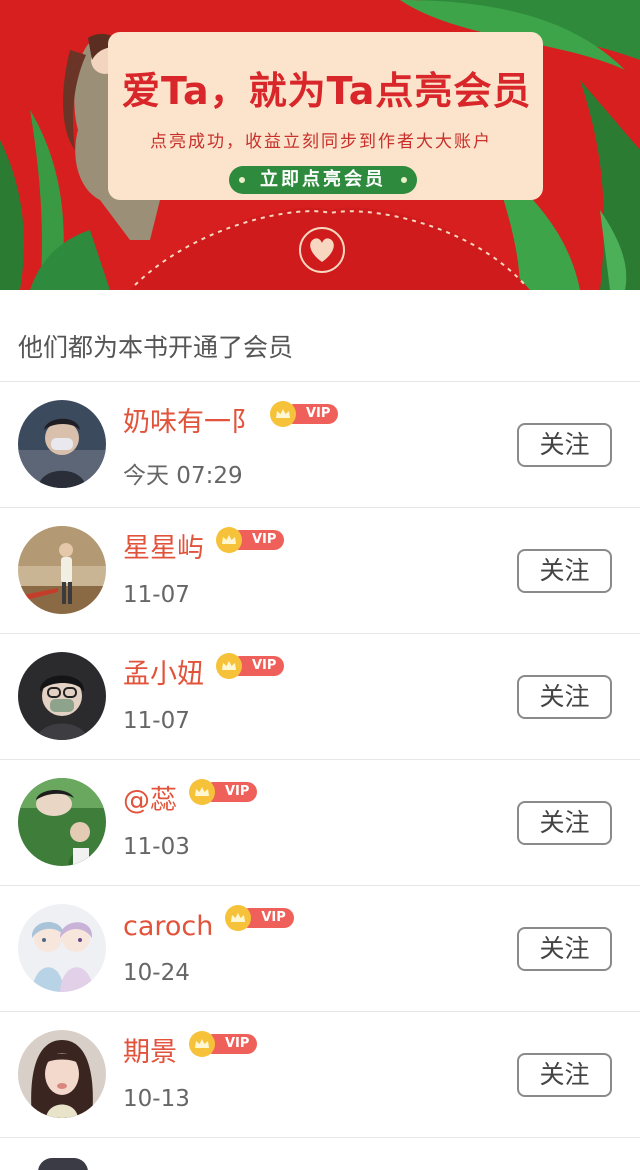 This screenshot has width=640, height=1170. I want to click on list-item: 孟小妞 VIP 11-07 关注, so click(320, 697).